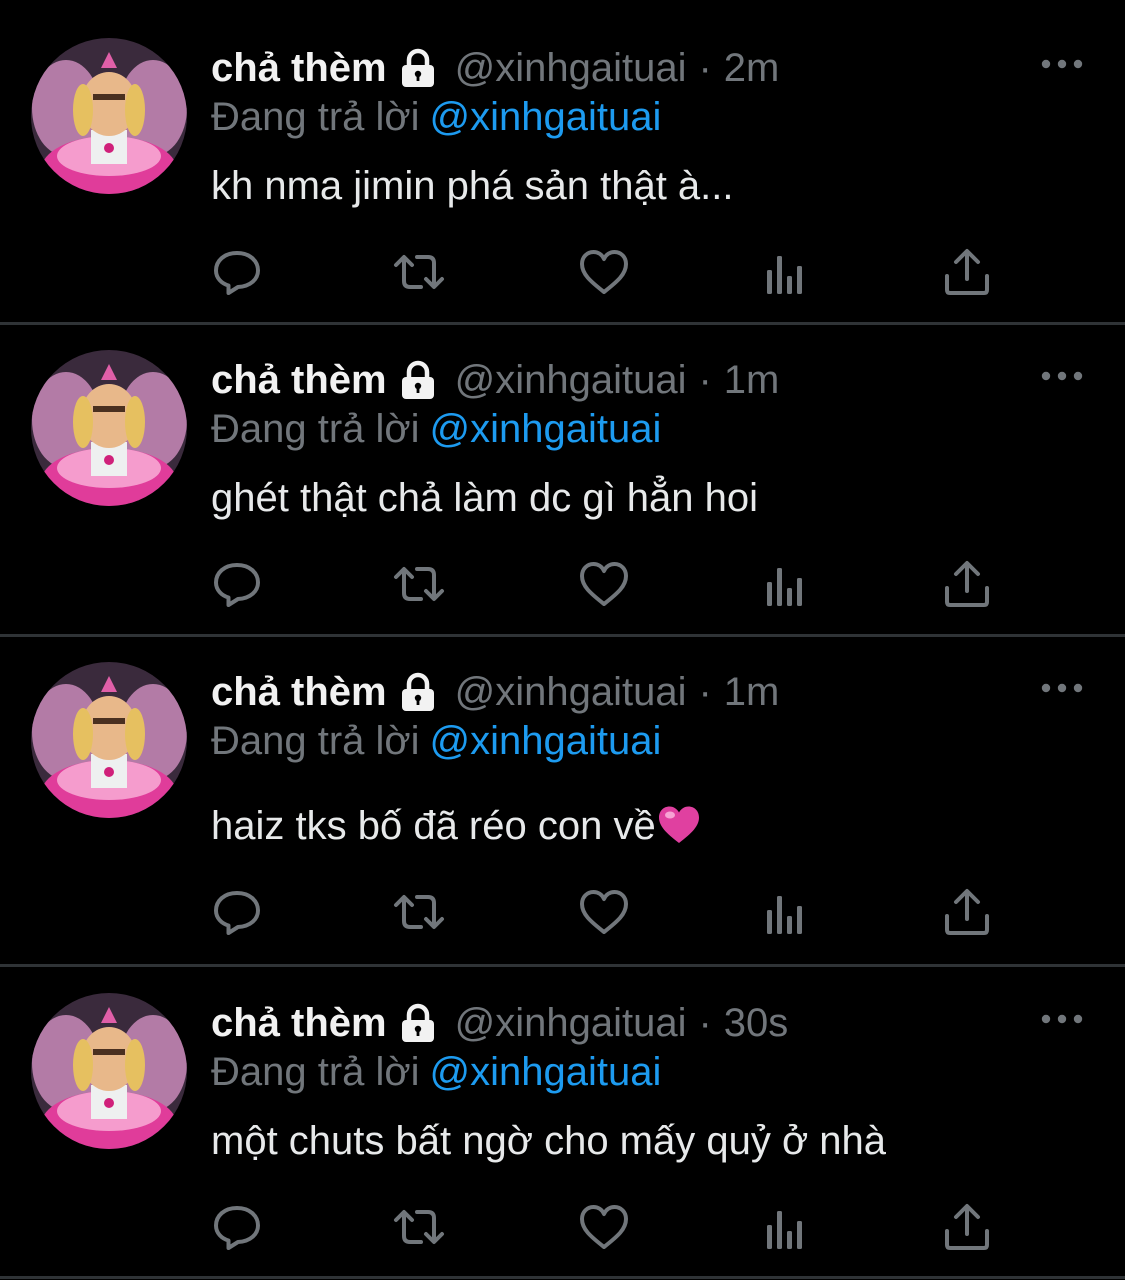  I want to click on timestamp: 2m, so click(752, 68).